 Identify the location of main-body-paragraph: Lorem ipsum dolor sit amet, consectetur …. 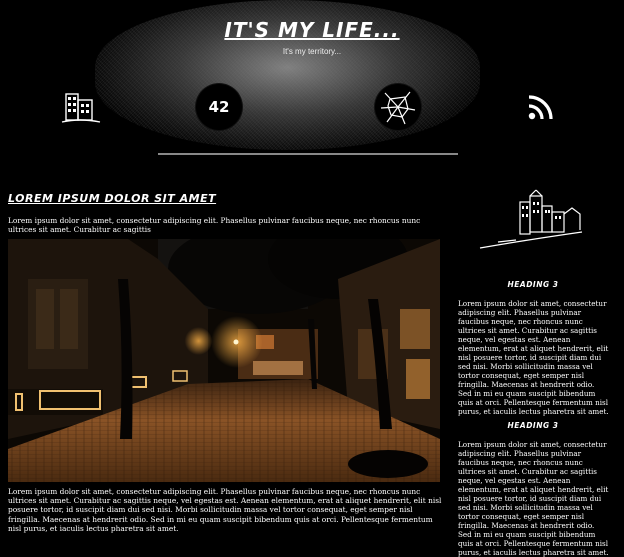
(225, 510).